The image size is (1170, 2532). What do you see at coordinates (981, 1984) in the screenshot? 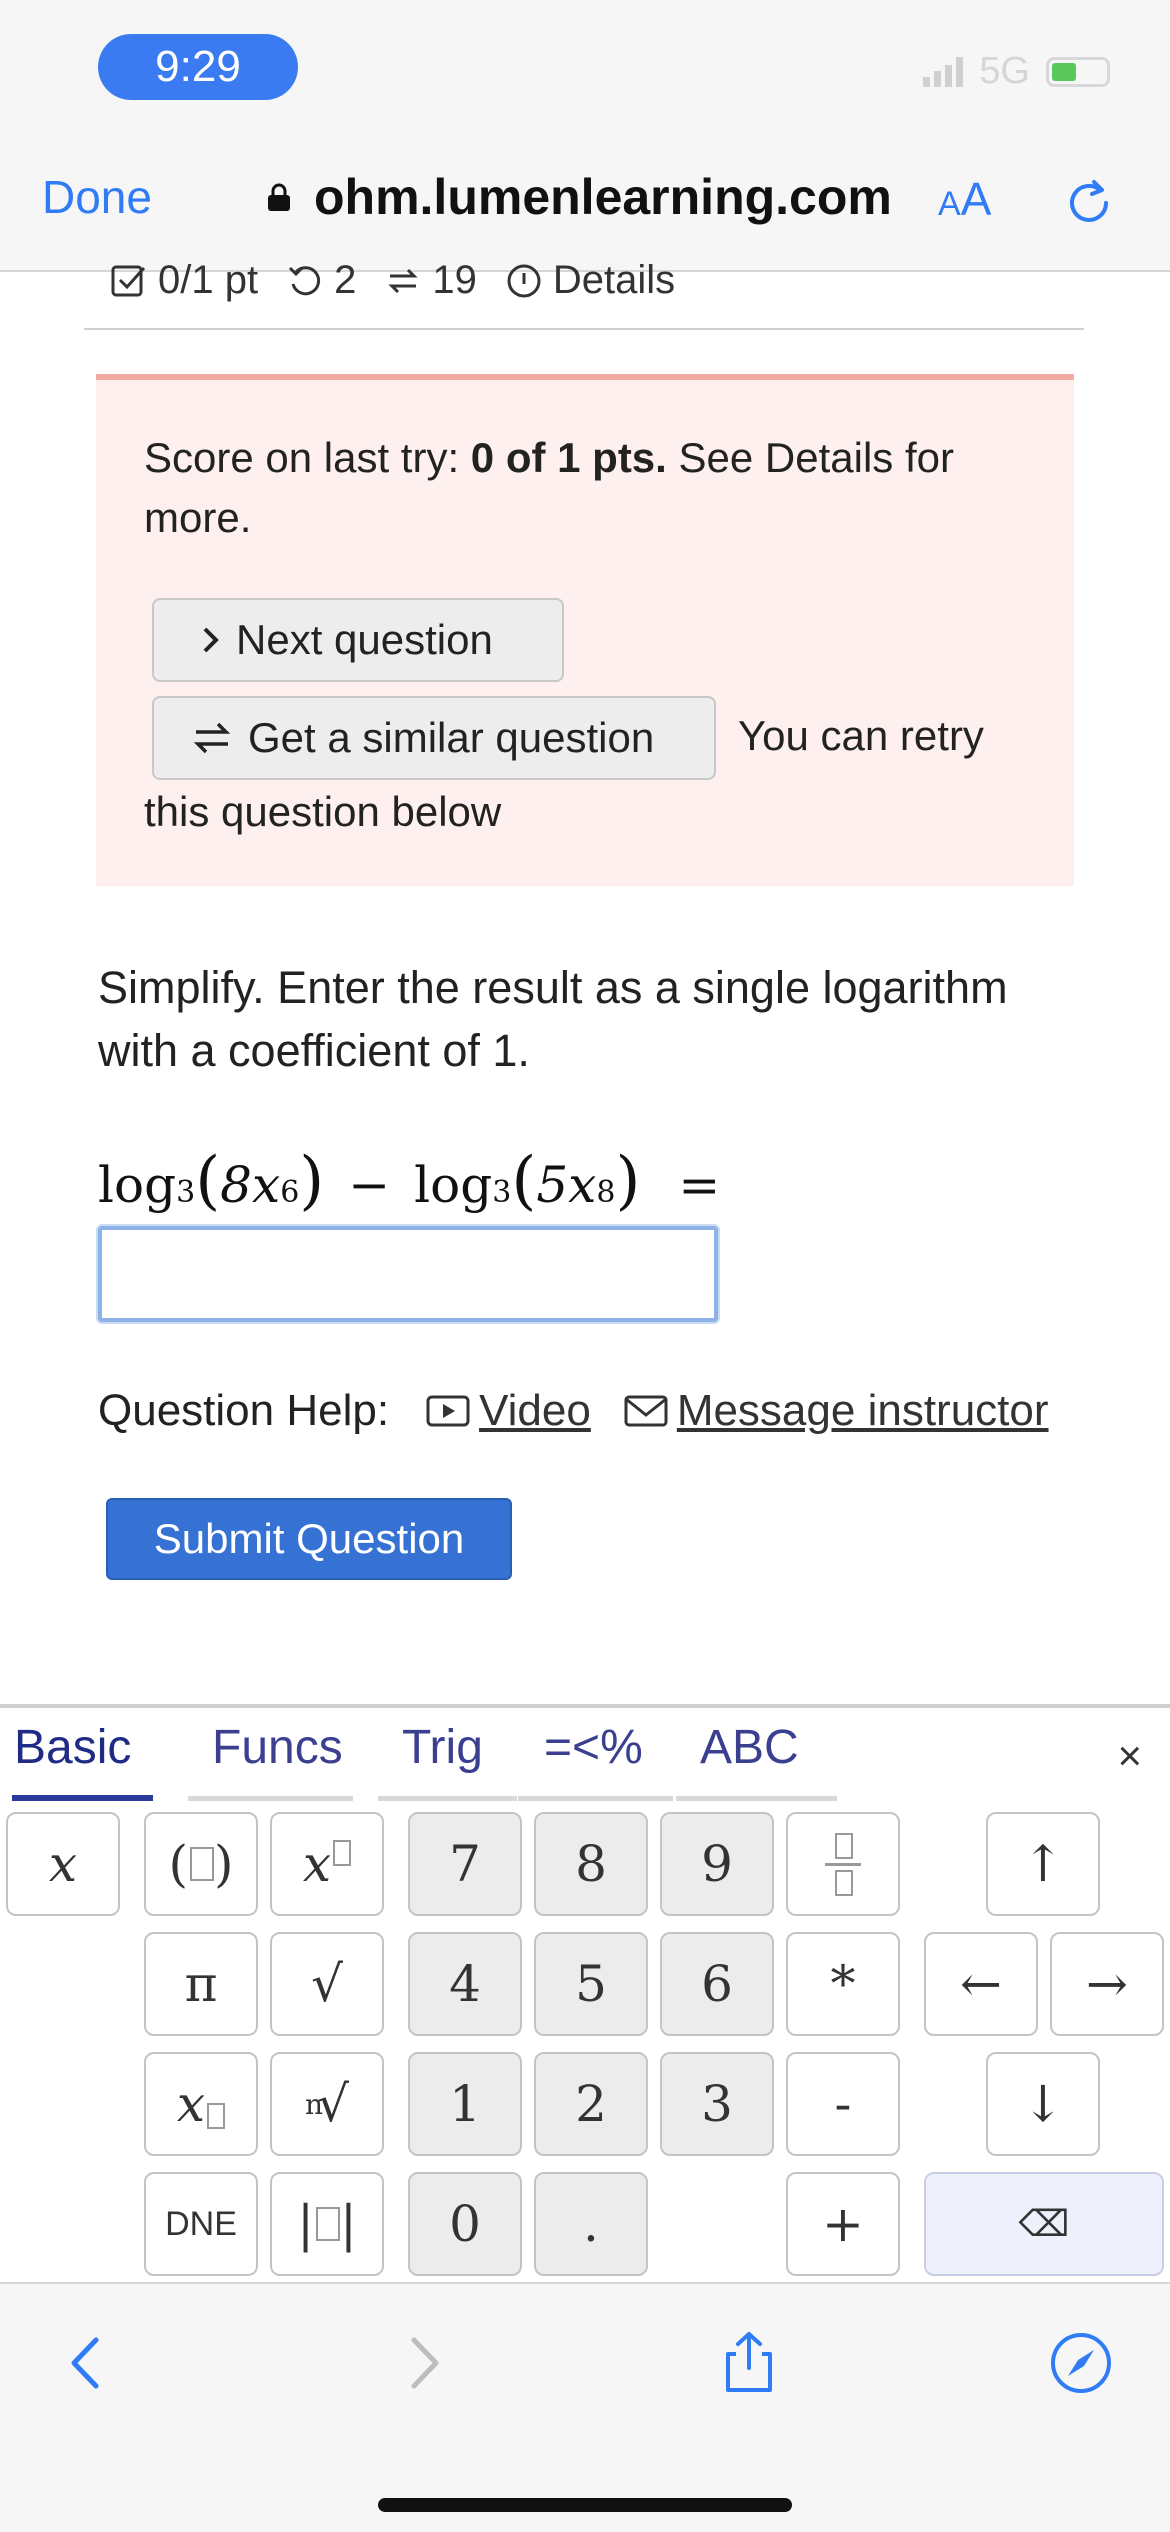
I see `key-arrow-left: ←` at bounding box center [981, 1984].